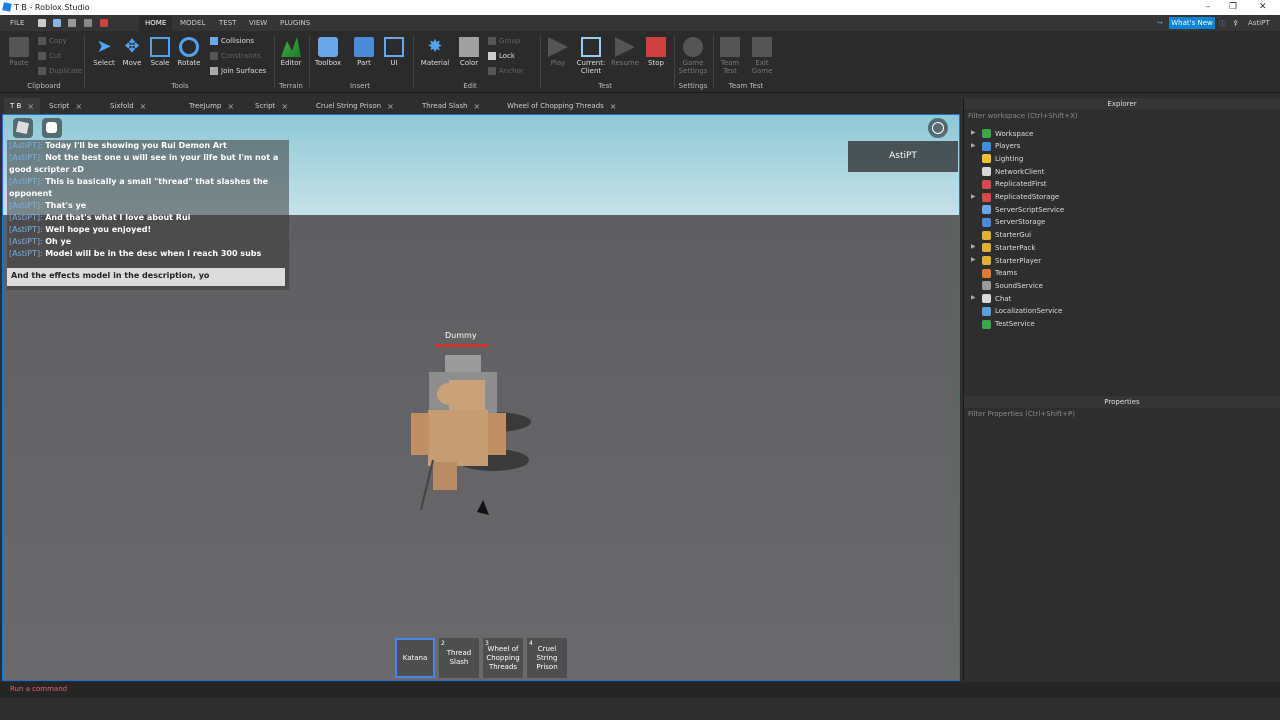 This screenshot has height=720, width=1280. What do you see at coordinates (104, 51) in the screenshot?
I see `select-button: ➤ Select` at bounding box center [104, 51].